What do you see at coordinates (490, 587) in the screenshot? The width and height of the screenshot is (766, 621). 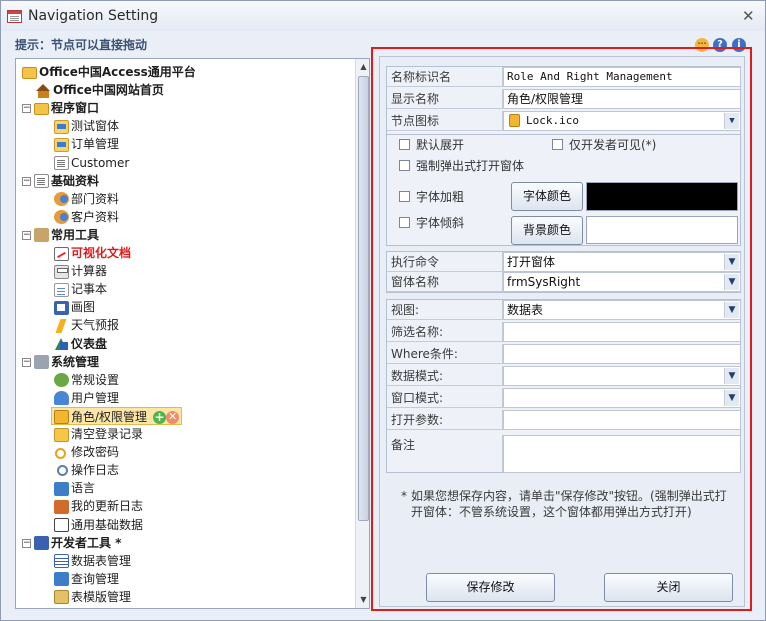 I see `save-button: 保存修改` at bounding box center [490, 587].